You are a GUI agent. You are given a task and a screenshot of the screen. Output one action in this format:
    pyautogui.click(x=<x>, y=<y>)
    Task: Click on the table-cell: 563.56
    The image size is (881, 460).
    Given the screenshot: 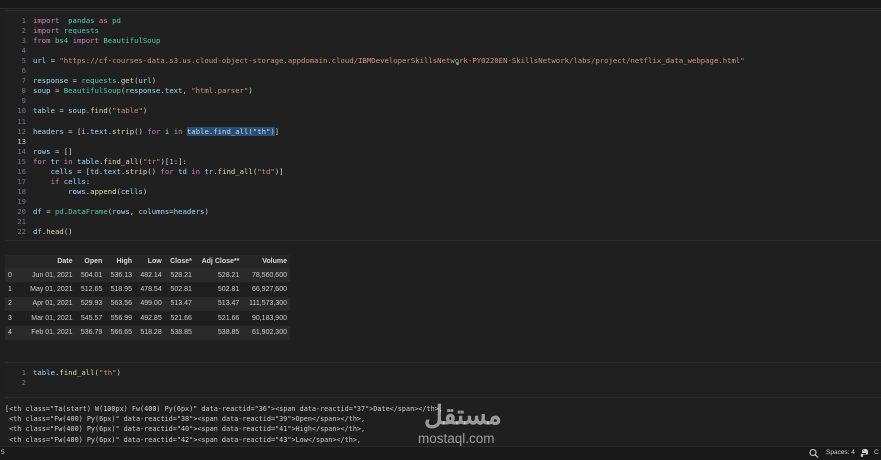 What is the action you would take?
    pyautogui.click(x=120, y=304)
    